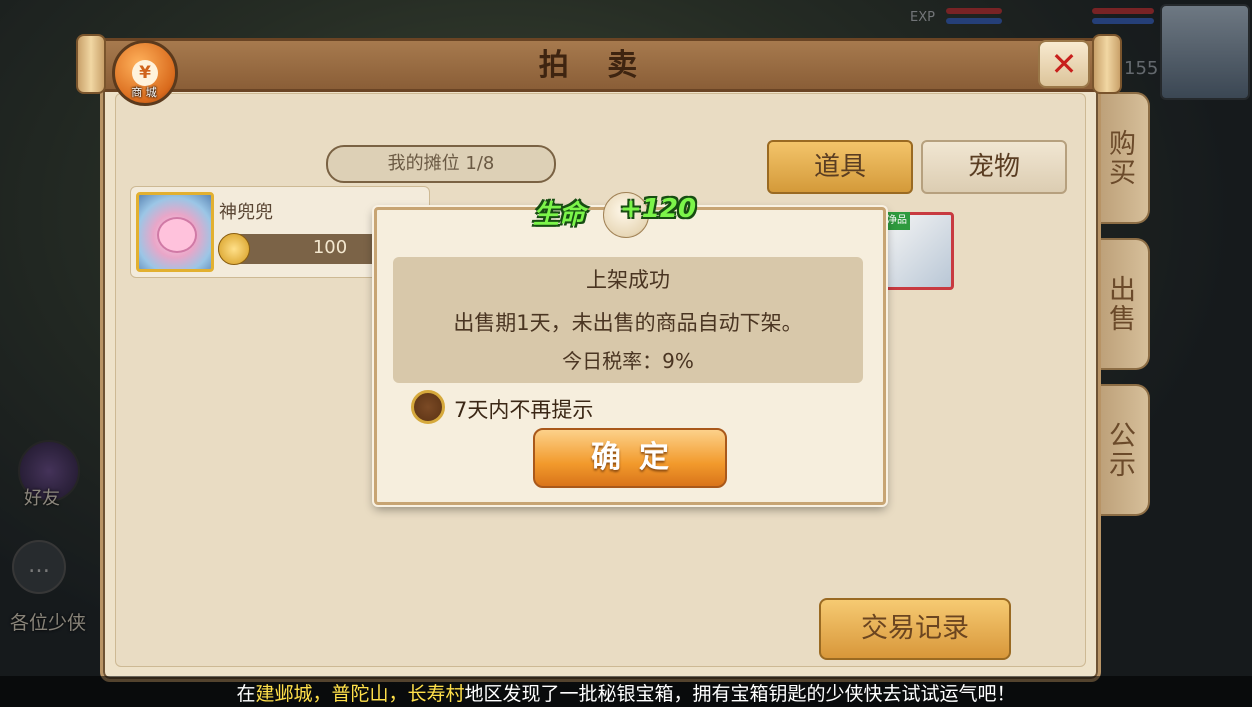  What do you see at coordinates (595, 65) in the screenshot?
I see `page-title: 拍 卖` at bounding box center [595, 65].